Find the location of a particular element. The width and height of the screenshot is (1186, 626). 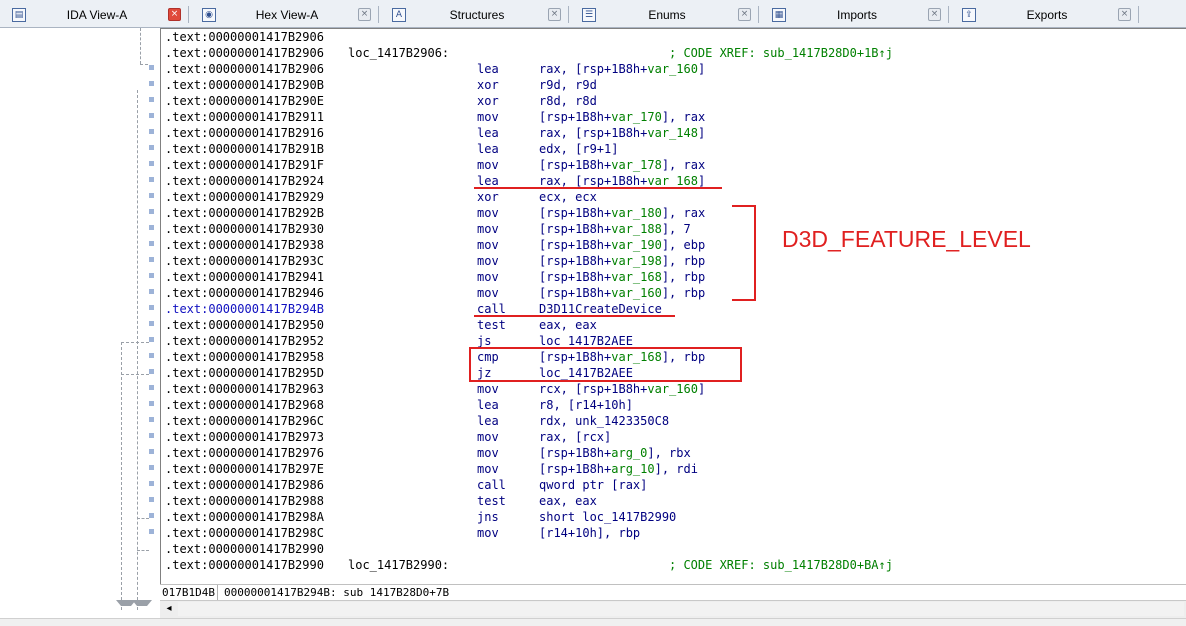

scroll-left-icon: ◂ is located at coordinates (169, 609).